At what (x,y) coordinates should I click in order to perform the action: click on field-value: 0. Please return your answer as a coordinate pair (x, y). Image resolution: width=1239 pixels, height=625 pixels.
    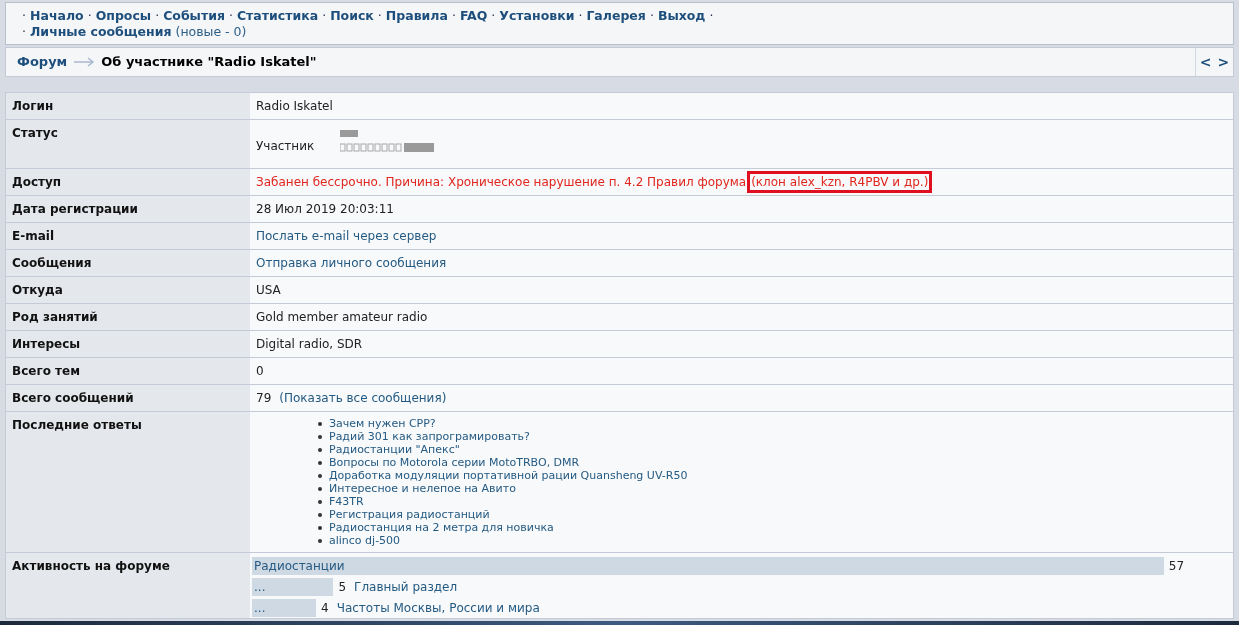
    Looking at the image, I should click on (260, 371).